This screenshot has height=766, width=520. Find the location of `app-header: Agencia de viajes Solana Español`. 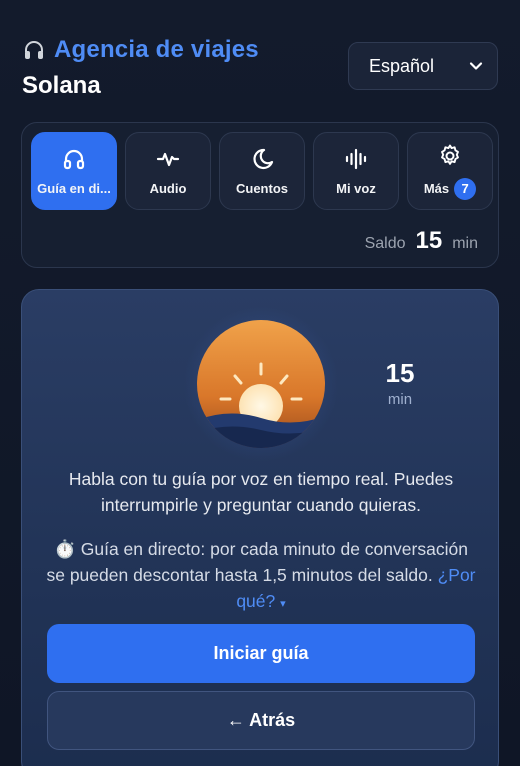

app-header: Agencia de viajes Solana Español is located at coordinates (260, 71).